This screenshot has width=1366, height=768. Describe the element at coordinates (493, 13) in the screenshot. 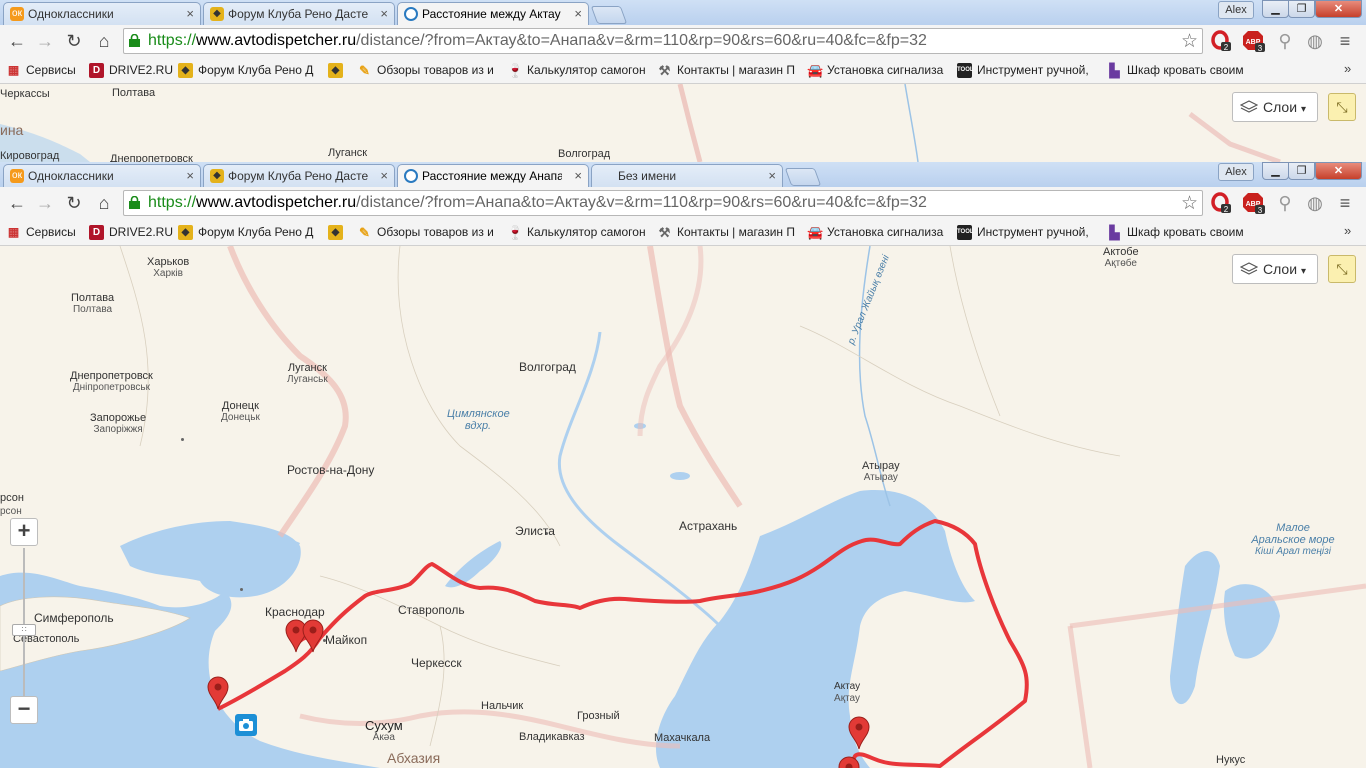

I see `tab-distance-aktau: Расстояние между Актау ×` at that location.